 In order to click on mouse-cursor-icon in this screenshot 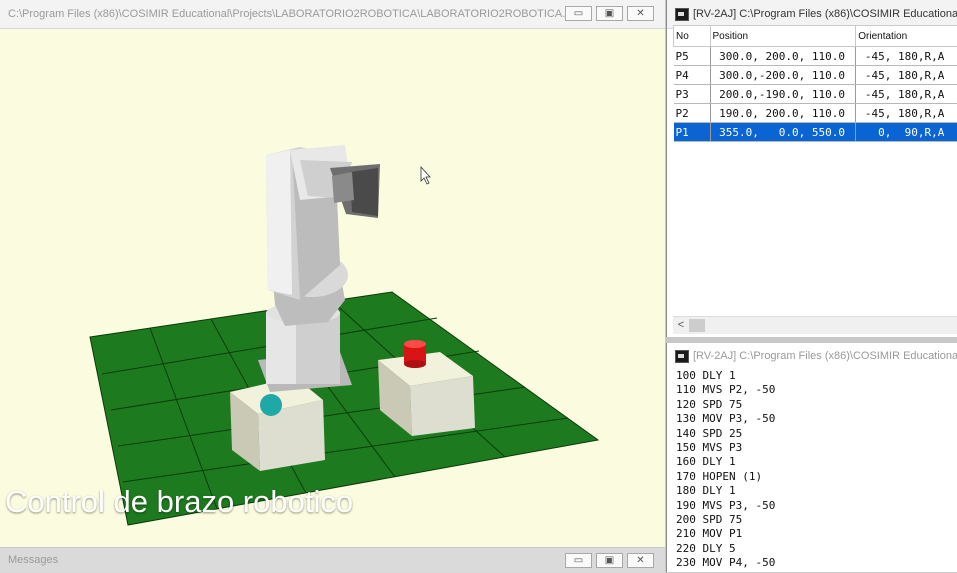, I will do `click(425, 175)`.